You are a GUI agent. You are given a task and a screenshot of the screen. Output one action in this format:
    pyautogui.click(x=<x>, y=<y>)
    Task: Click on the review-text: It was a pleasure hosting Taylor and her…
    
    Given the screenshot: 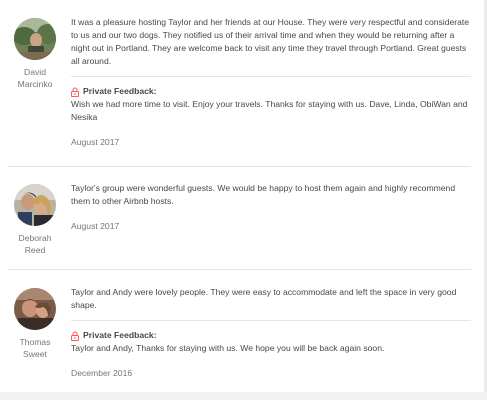 What is the action you would take?
    pyautogui.click(x=270, y=41)
    